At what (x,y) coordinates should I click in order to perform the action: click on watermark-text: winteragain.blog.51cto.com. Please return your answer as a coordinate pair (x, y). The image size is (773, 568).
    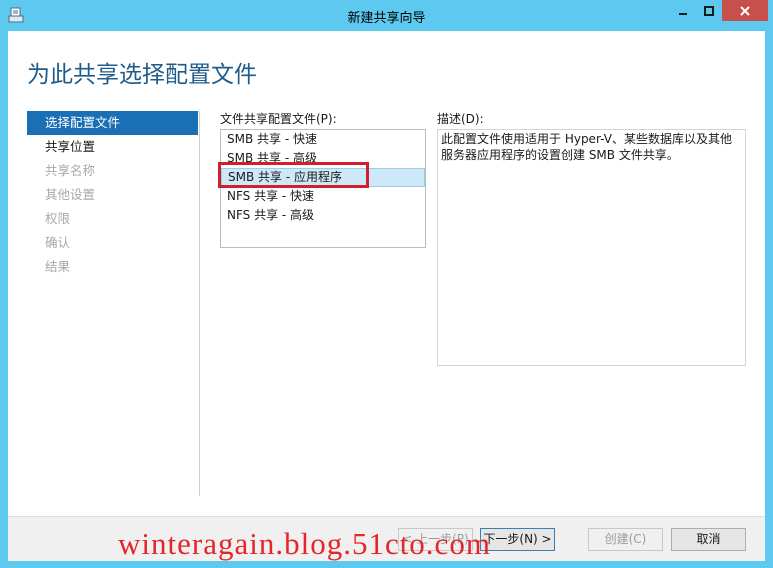
    Looking at the image, I should click on (304, 543).